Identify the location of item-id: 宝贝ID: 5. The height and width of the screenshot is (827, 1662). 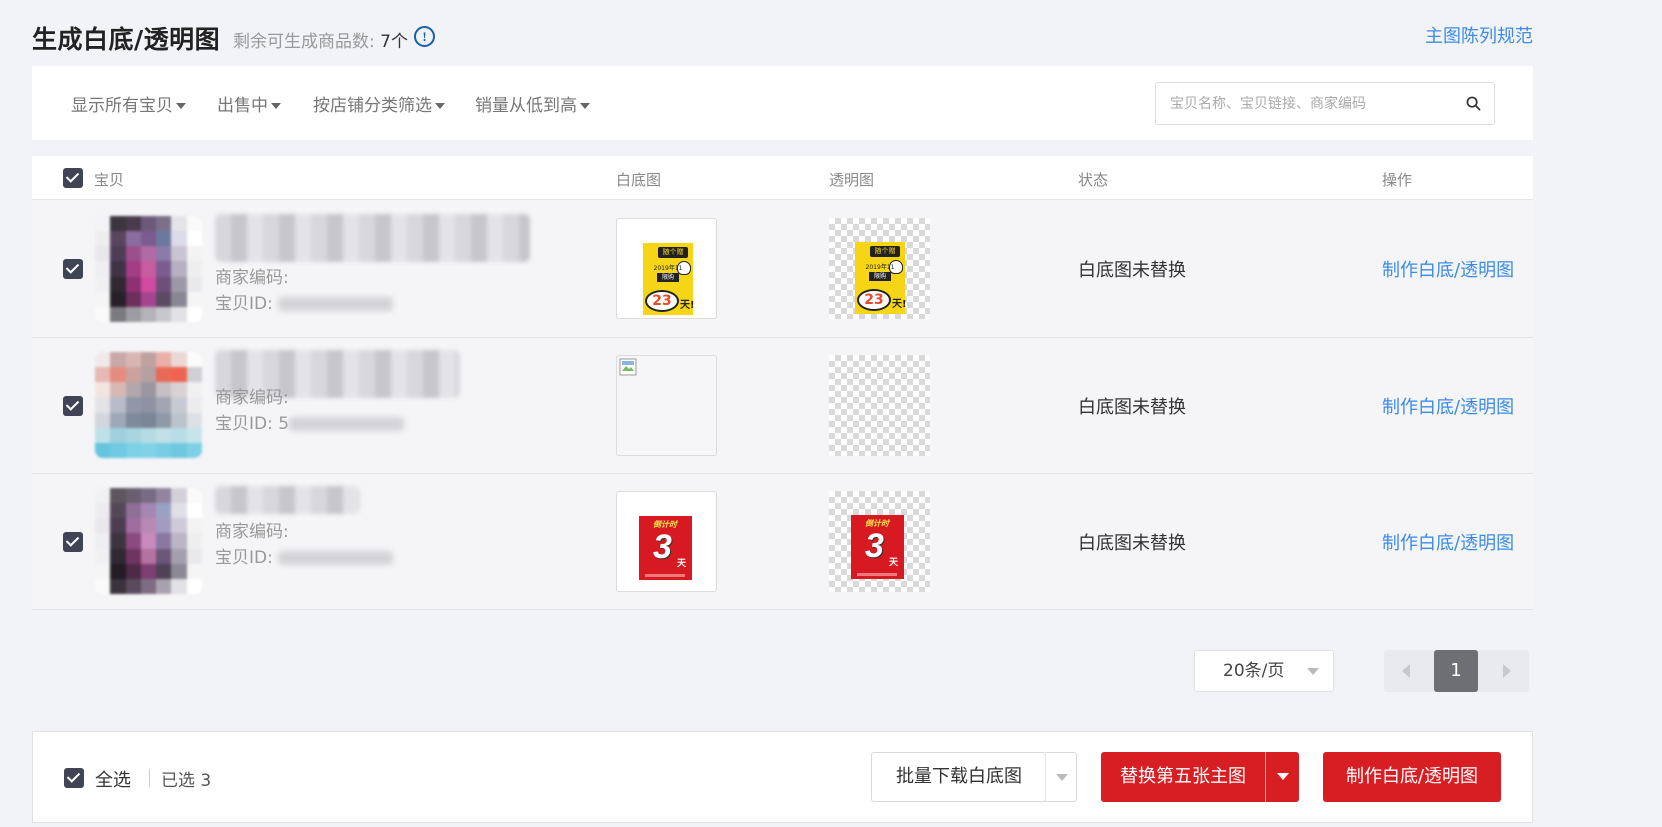
(310, 424).